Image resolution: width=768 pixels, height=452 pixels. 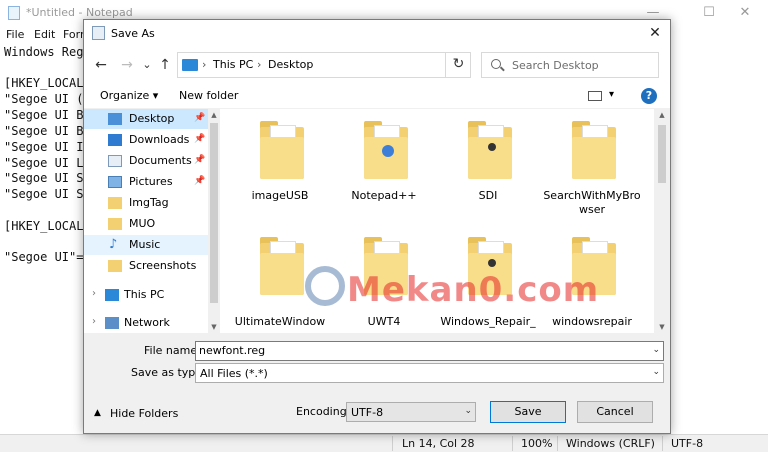 I want to click on nav-item-label: Screenshots, so click(x=163, y=265).